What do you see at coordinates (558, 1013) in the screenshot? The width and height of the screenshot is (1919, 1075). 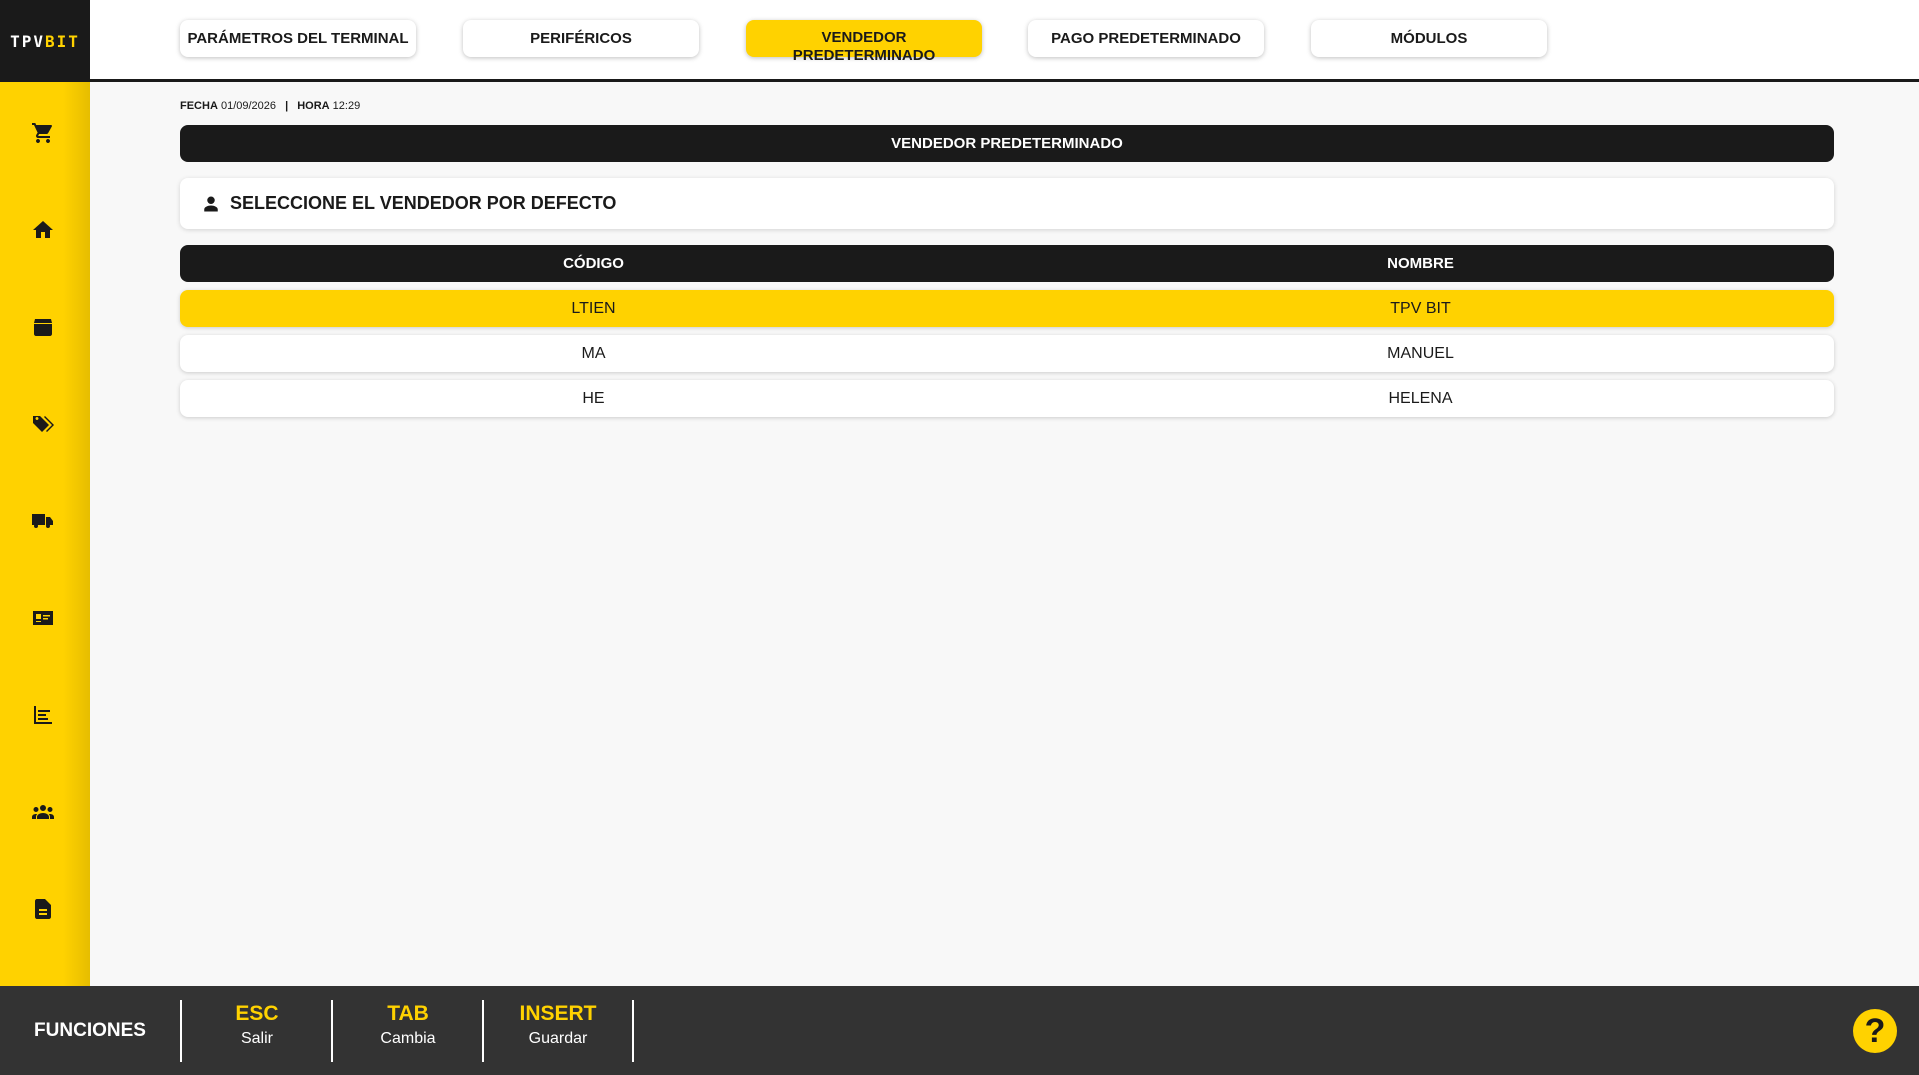 I see `key-label: INSERT` at bounding box center [558, 1013].